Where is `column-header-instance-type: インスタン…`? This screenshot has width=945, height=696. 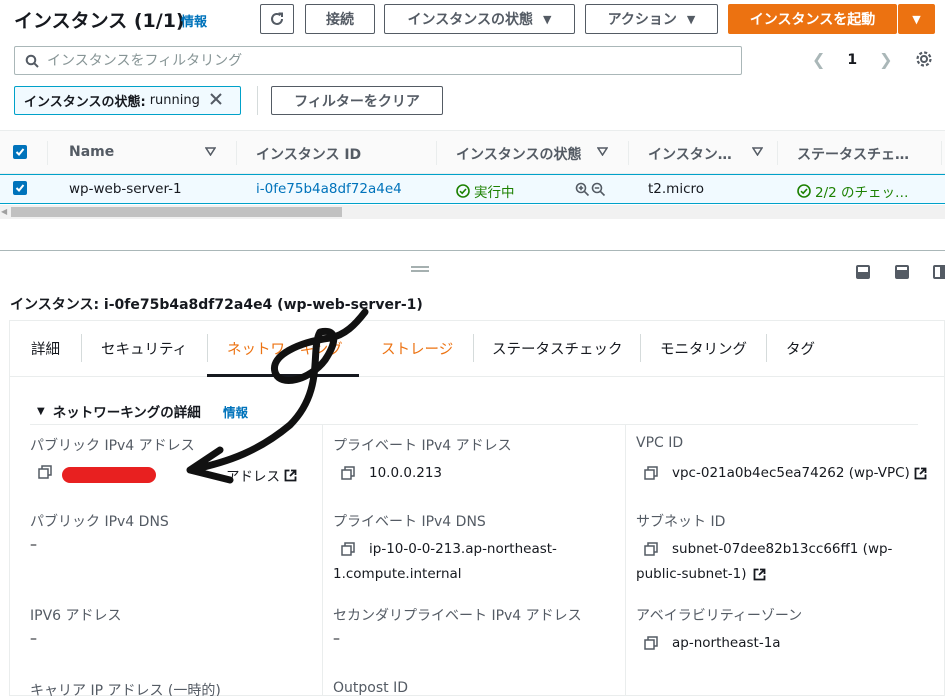
column-header-instance-type: インスタン… is located at coordinates (690, 154).